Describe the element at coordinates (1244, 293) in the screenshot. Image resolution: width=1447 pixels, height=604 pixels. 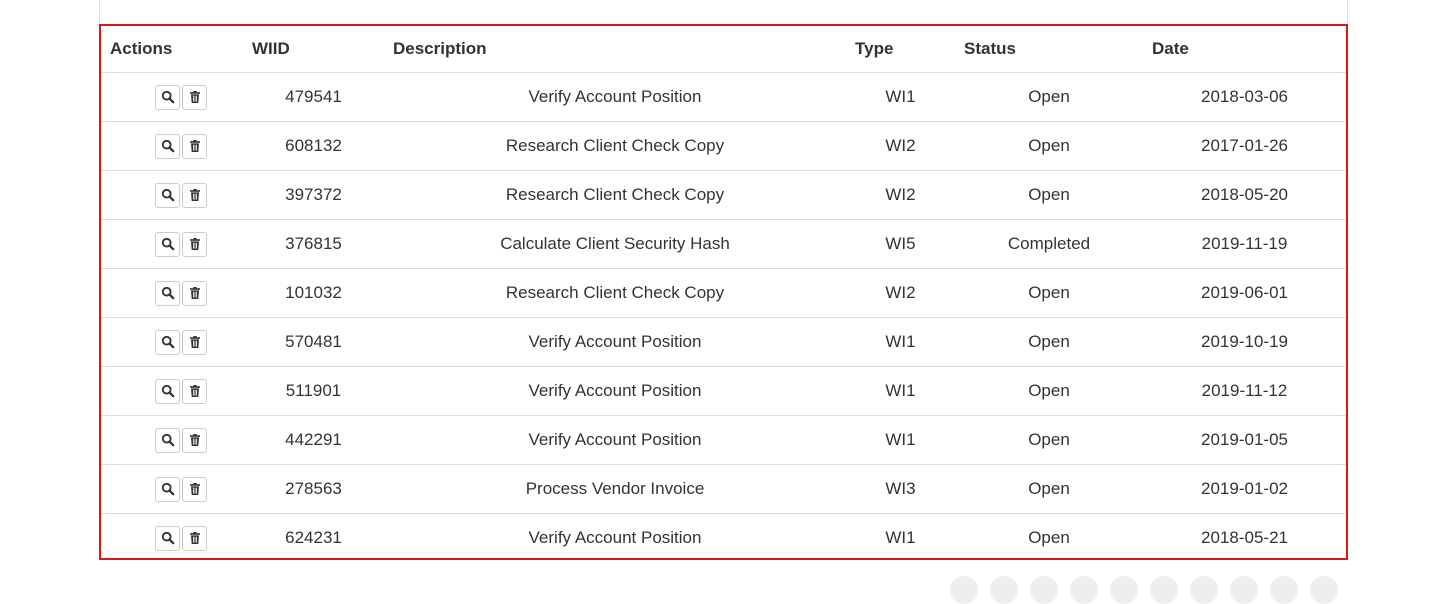
I see `cell-date: 2019-06-01` at that location.